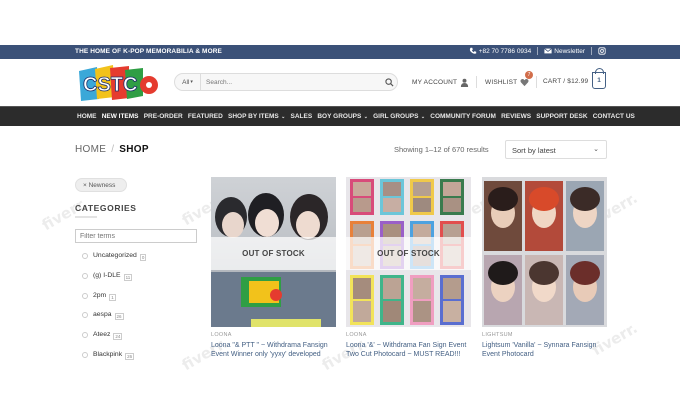 This screenshot has height=407, width=680. Describe the element at coordinates (602, 51) in the screenshot. I see `instagram-icon` at that location.